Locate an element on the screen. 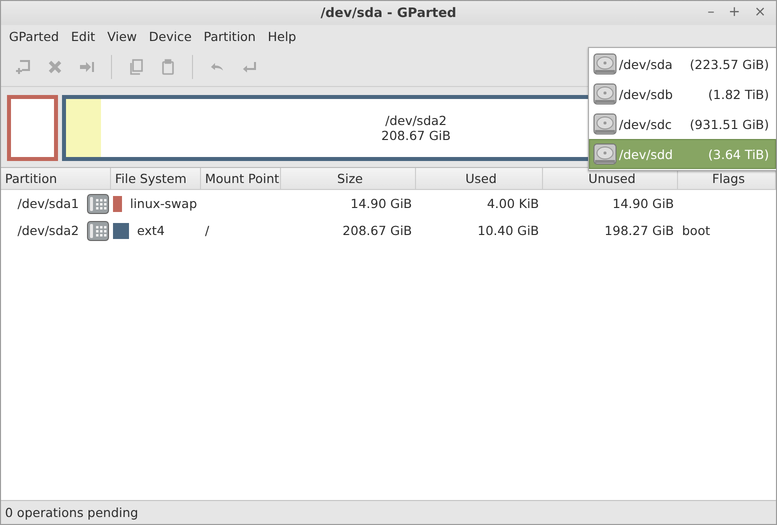 Image resolution: width=777 pixels, height=525 pixels. window-title: /dev/sda - GParted is located at coordinates (388, 13).